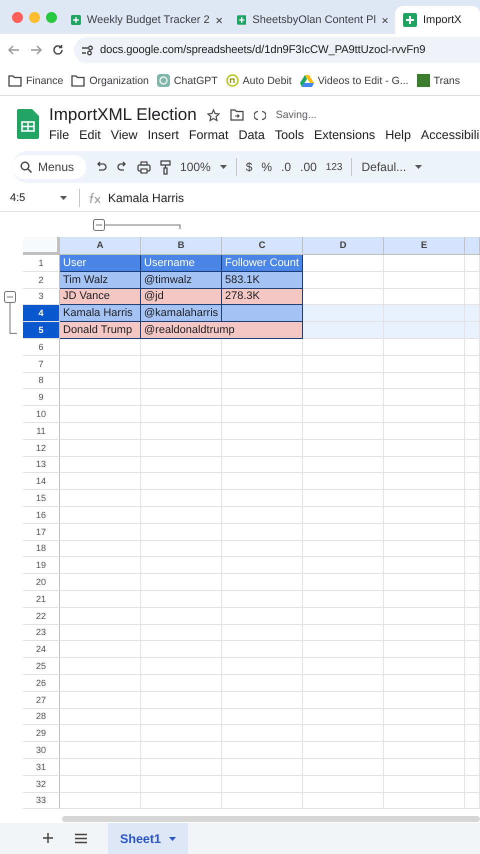 This screenshot has height=854, width=480. Describe the element at coordinates (110, 80) in the screenshot. I see `bookmark: Organization` at that location.